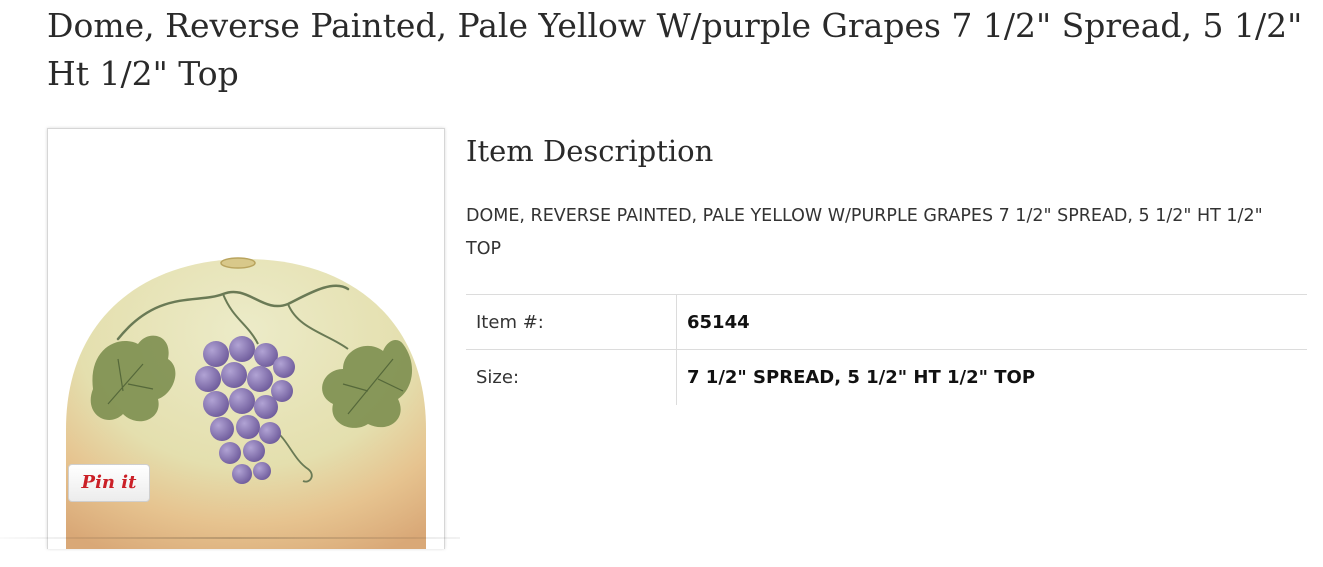 Image resolution: width=1323 pixels, height=567 pixels. Describe the element at coordinates (230, 538) in the screenshot. I see `divider` at that location.